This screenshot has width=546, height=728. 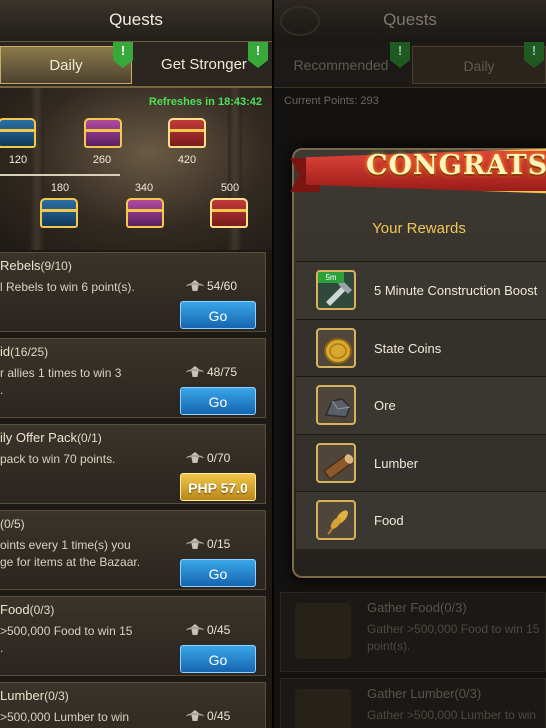 I want to click on reward-item: Ore, so click(x=421, y=405).